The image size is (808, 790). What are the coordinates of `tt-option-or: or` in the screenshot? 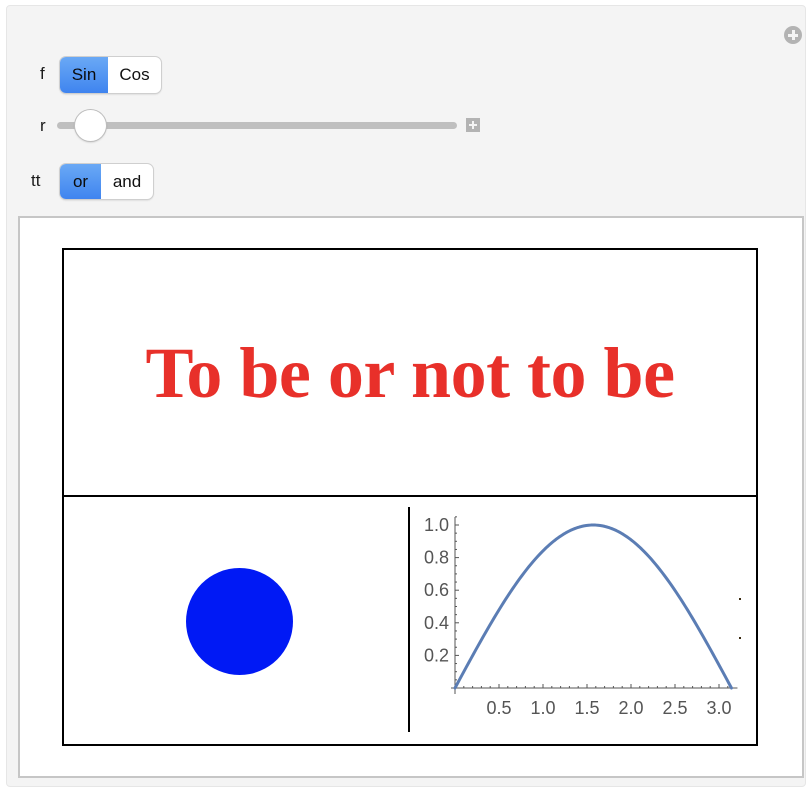 It's located at (80, 181).